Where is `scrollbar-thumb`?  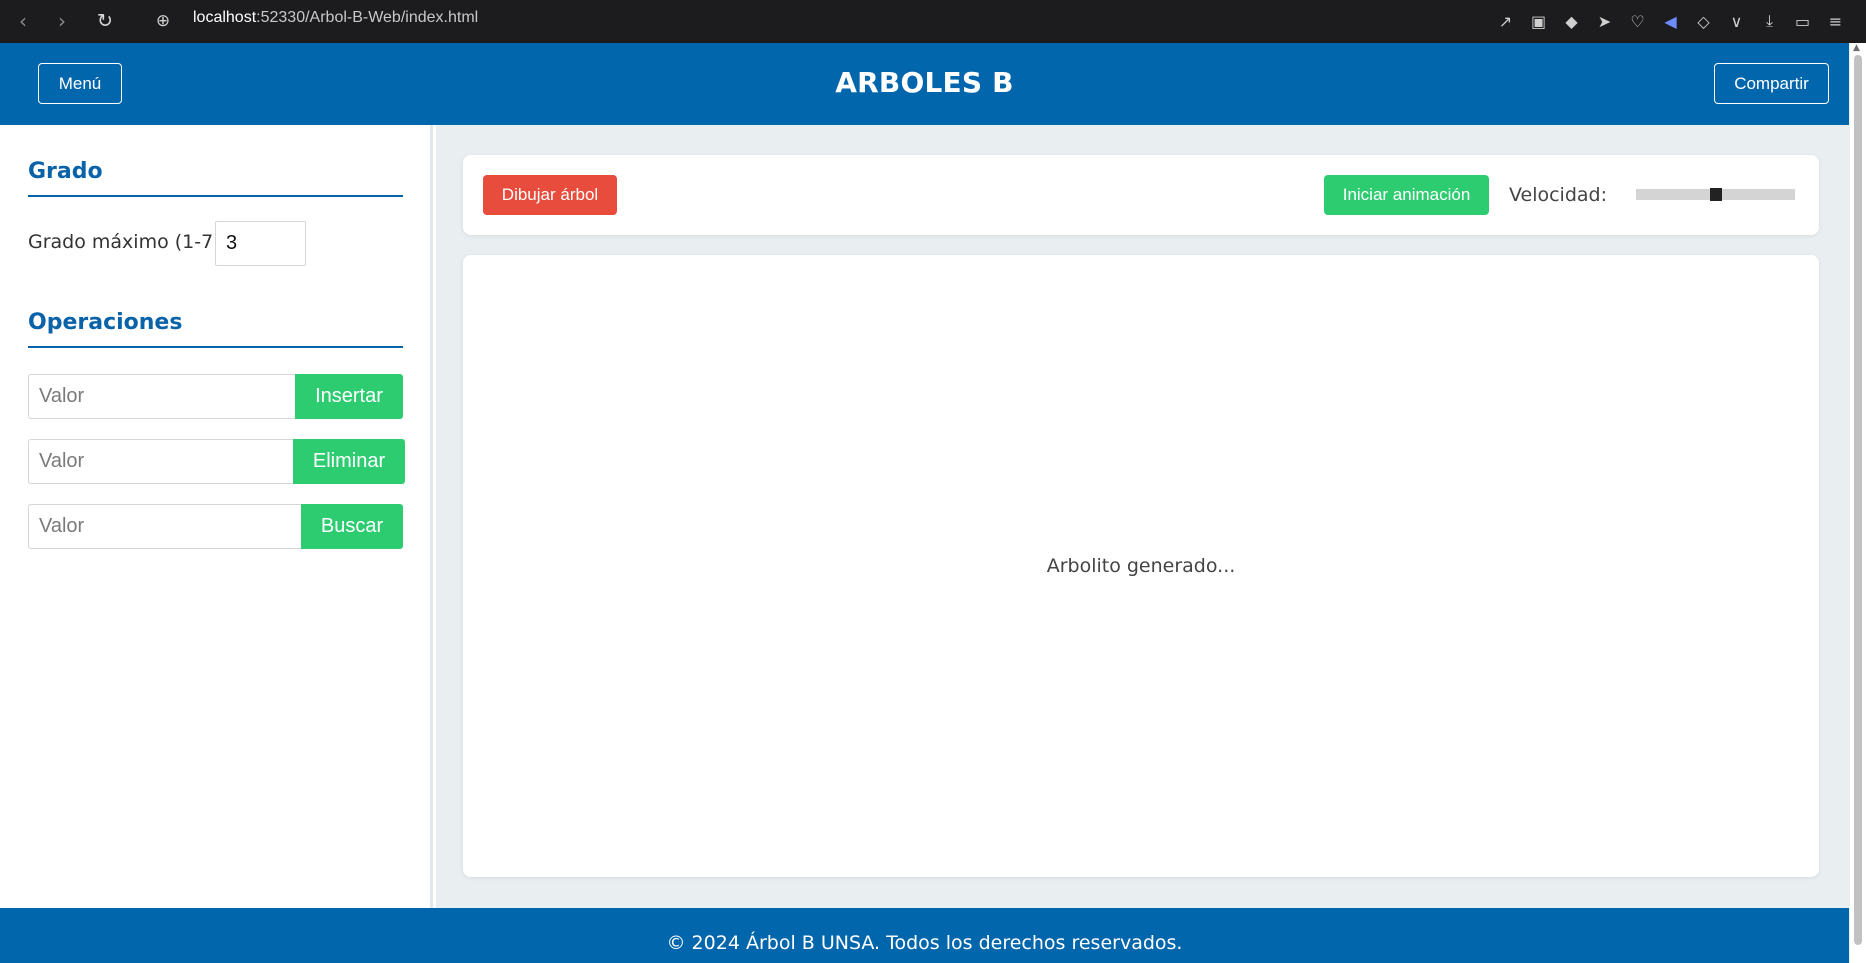 scrollbar-thumb is located at coordinates (1858, 500).